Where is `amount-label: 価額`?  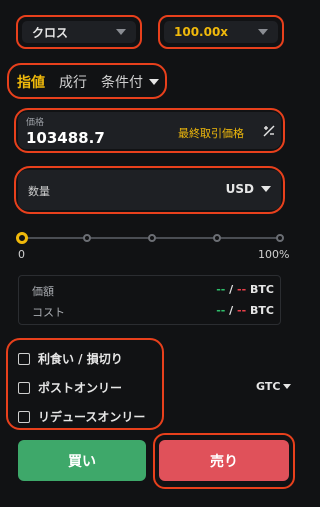
amount-label: 価額 is located at coordinates (43, 291).